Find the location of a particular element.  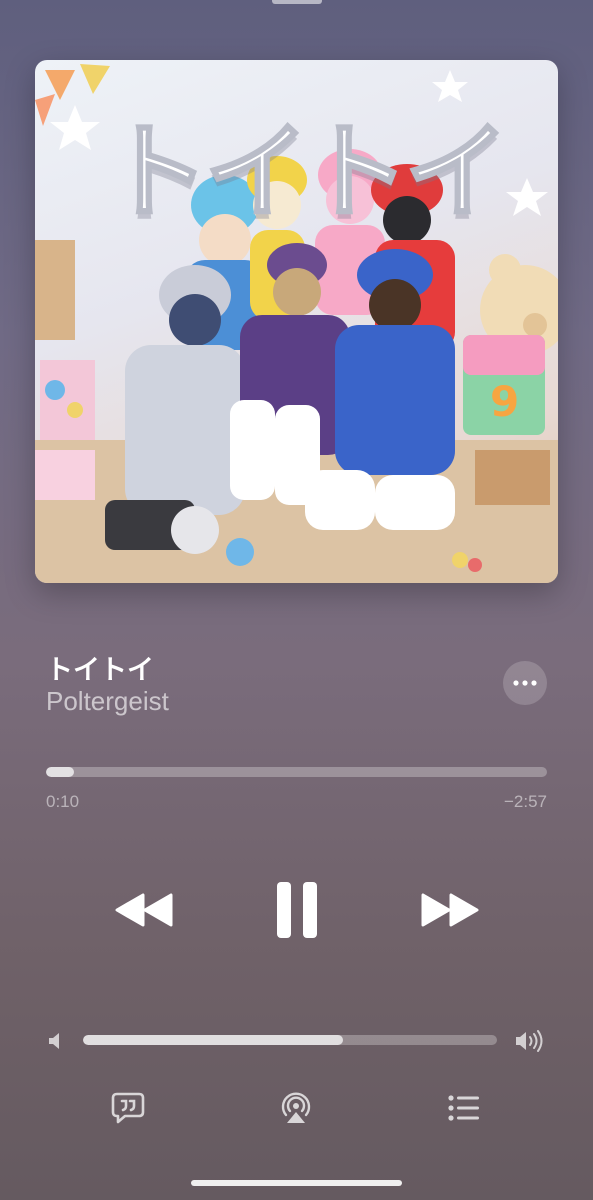

track-artist: Poltergeist is located at coordinates (107, 701).